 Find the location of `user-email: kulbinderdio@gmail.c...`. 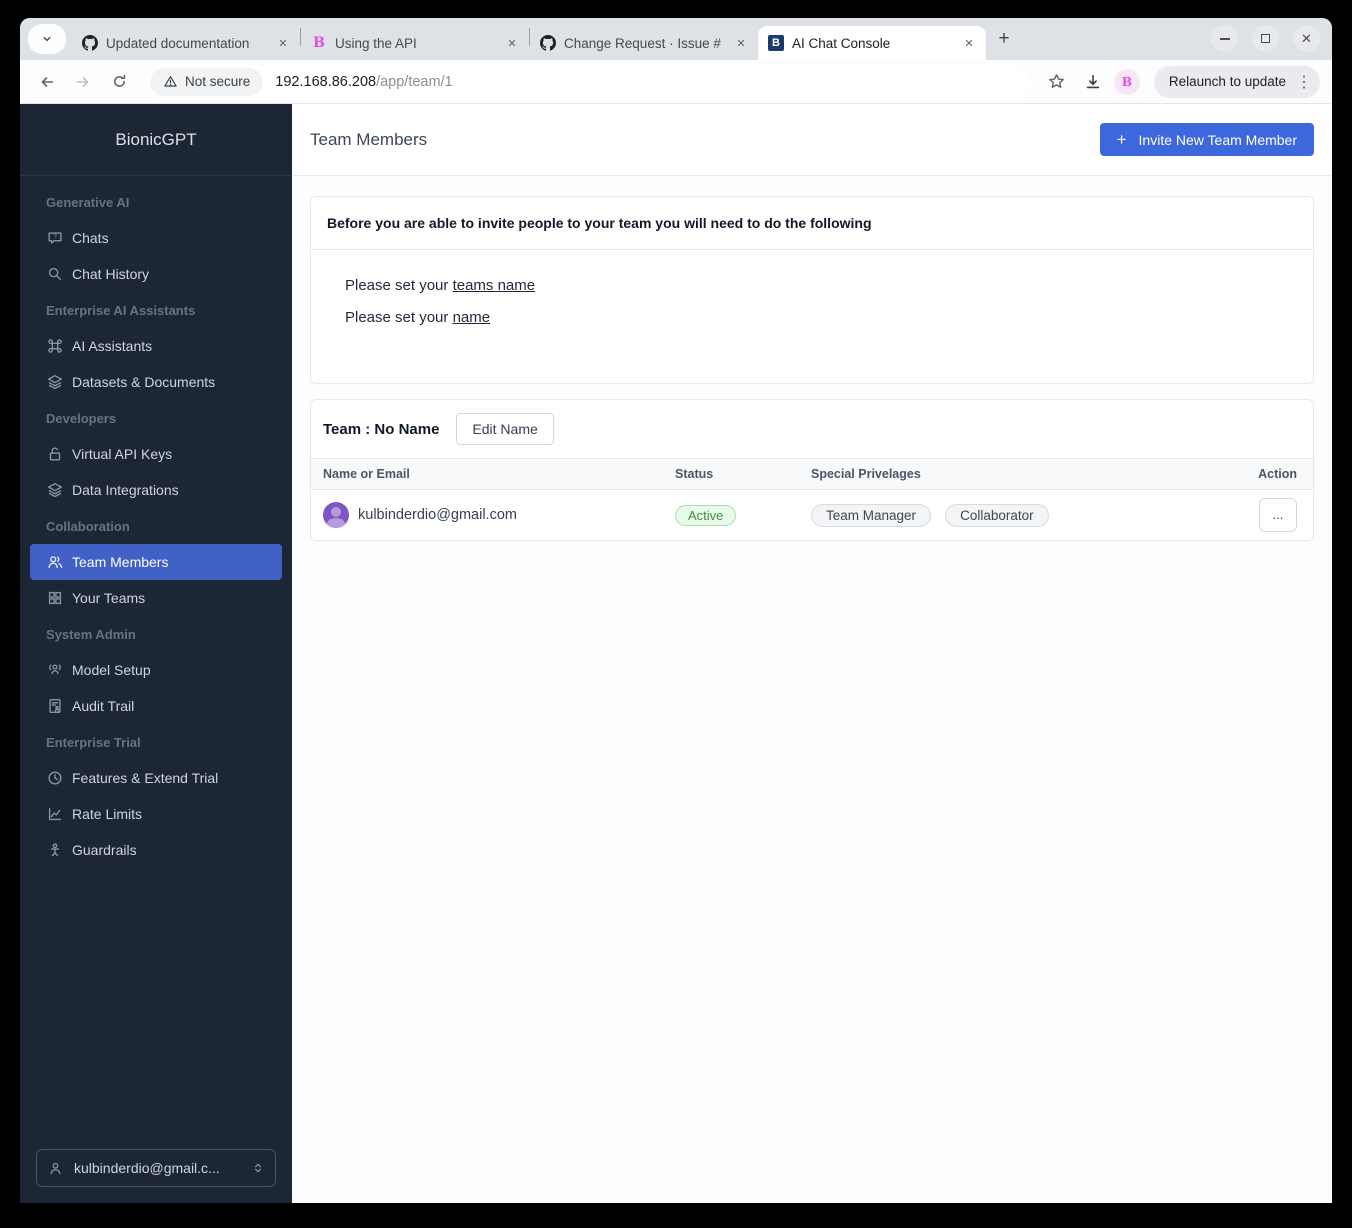

user-email: kulbinderdio@gmail.c... is located at coordinates (147, 1168).